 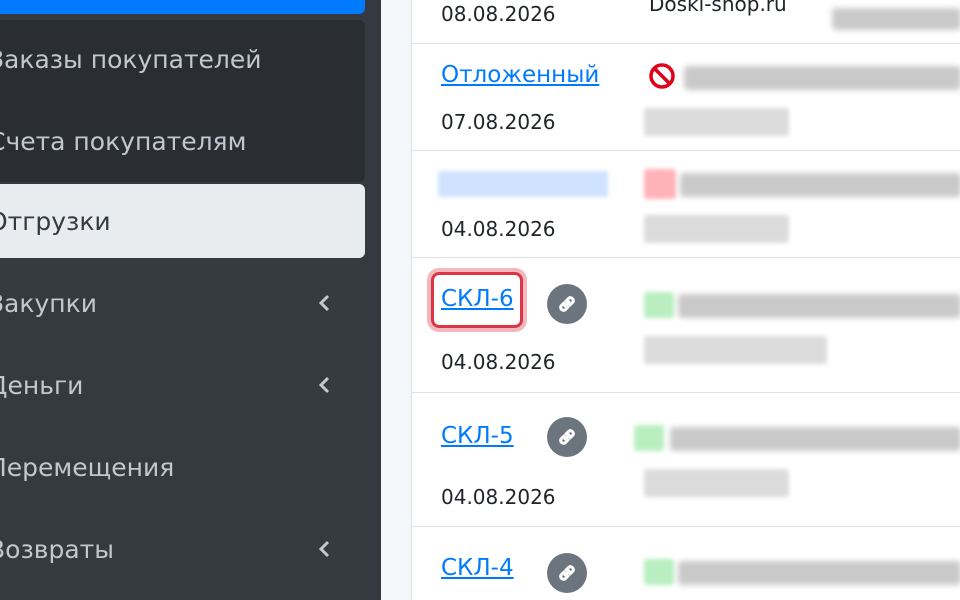 What do you see at coordinates (182, 221) in the screenshot?
I see `sidebar-item-shipments: Отгрузки` at bounding box center [182, 221].